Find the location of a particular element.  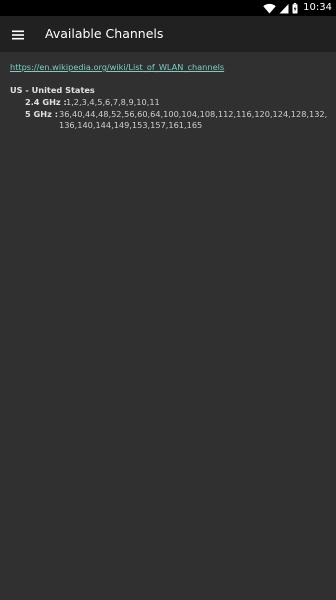

band-channels: 1,2,3,4,5,6,7,8,9,10,11 is located at coordinates (113, 102).